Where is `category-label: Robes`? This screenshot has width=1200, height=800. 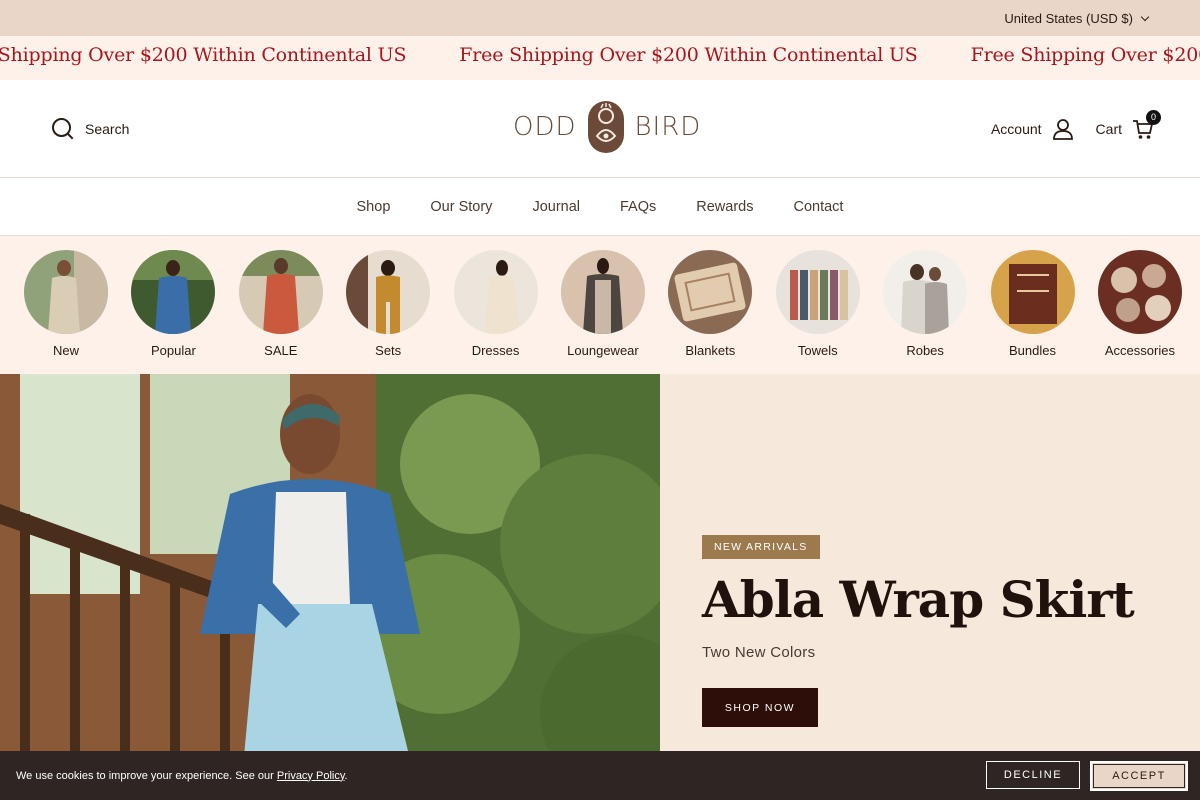
category-label: Robes is located at coordinates (925, 350).